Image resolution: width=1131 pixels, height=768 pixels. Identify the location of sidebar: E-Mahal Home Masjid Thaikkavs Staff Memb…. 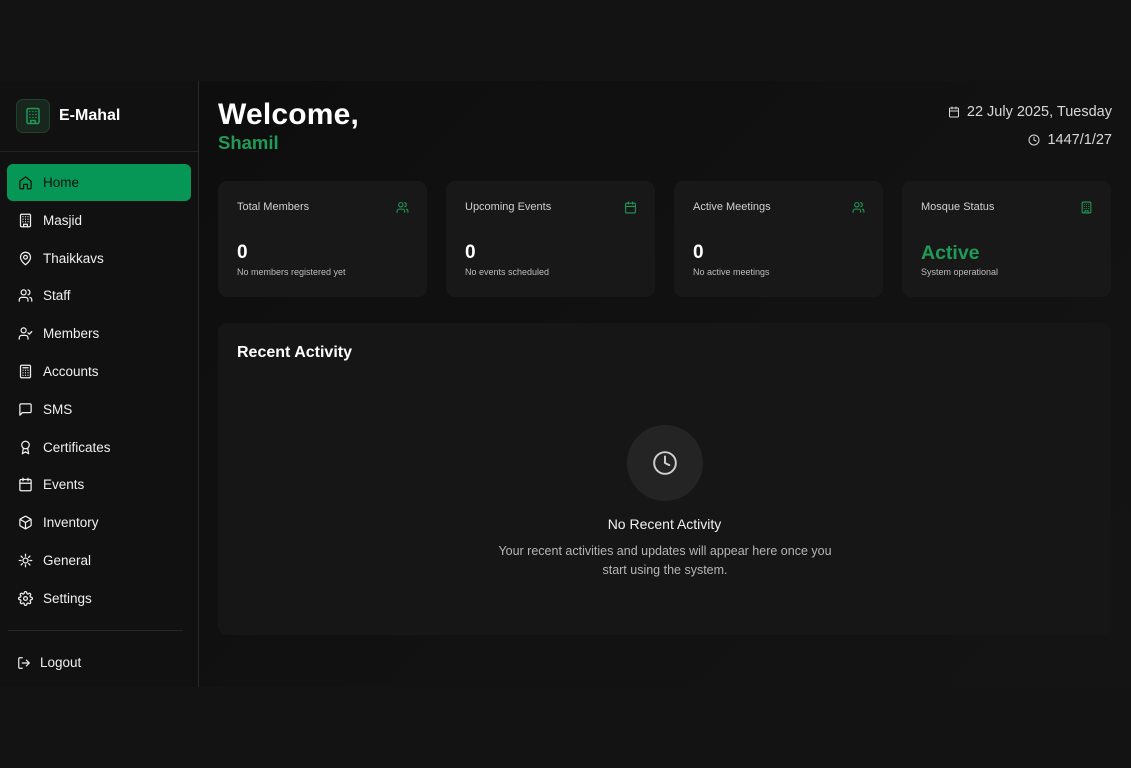
(99, 384).